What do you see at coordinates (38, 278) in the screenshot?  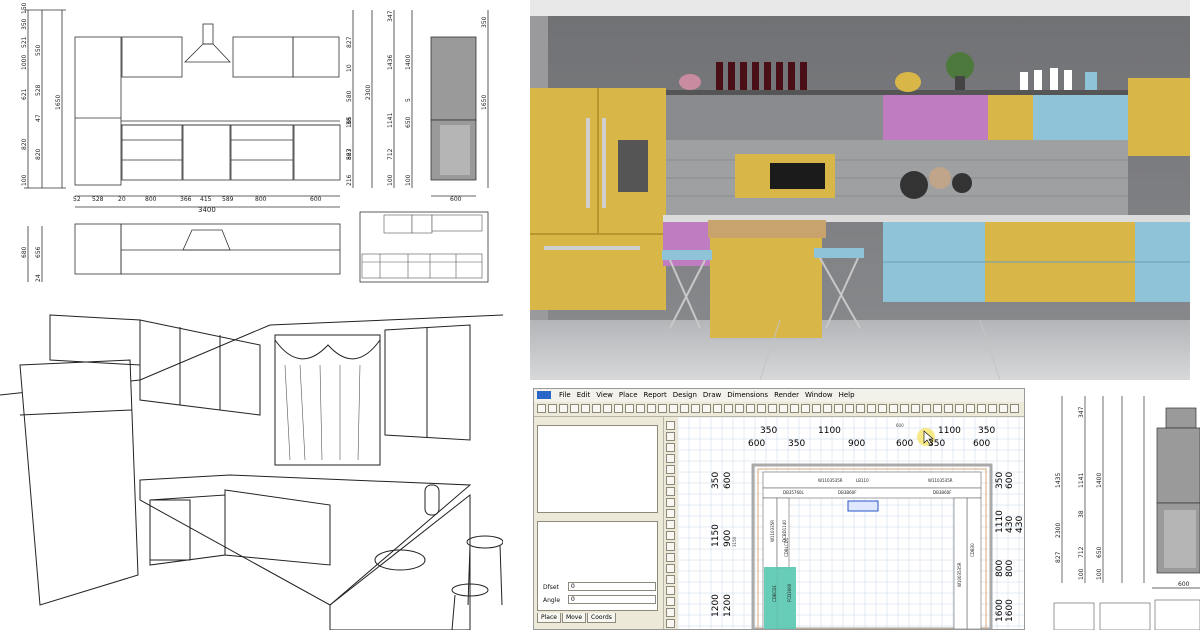 I see `plan-depth-dim: 24` at bounding box center [38, 278].